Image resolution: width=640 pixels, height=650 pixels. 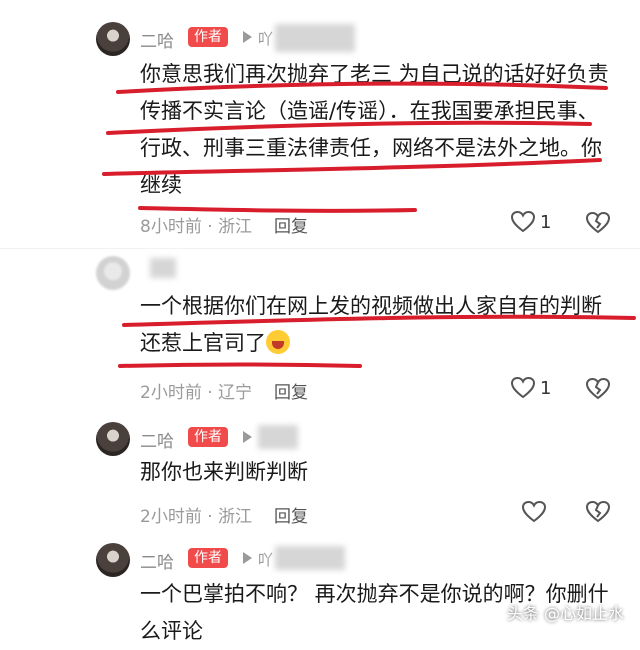 I want to click on laughing-crying-emoji-icon, so click(x=278, y=342).